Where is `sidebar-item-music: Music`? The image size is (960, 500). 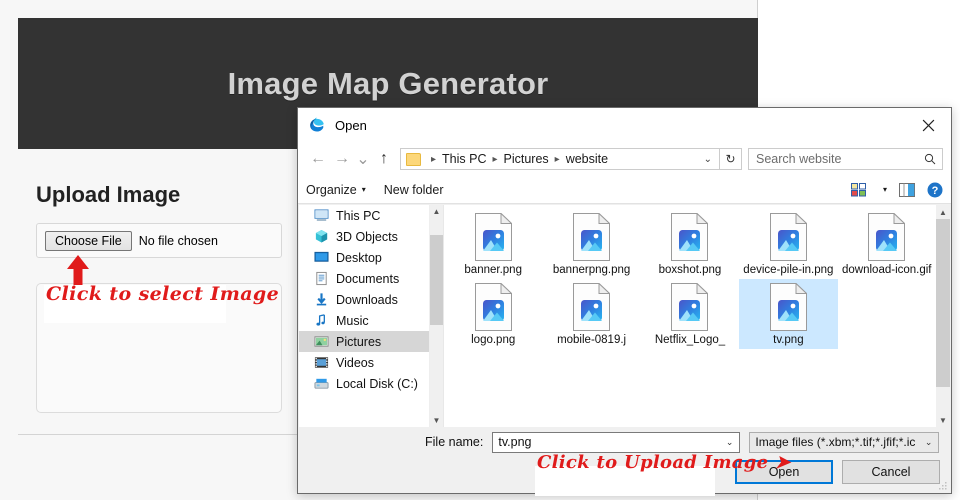 sidebar-item-music: Music is located at coordinates (364, 320).